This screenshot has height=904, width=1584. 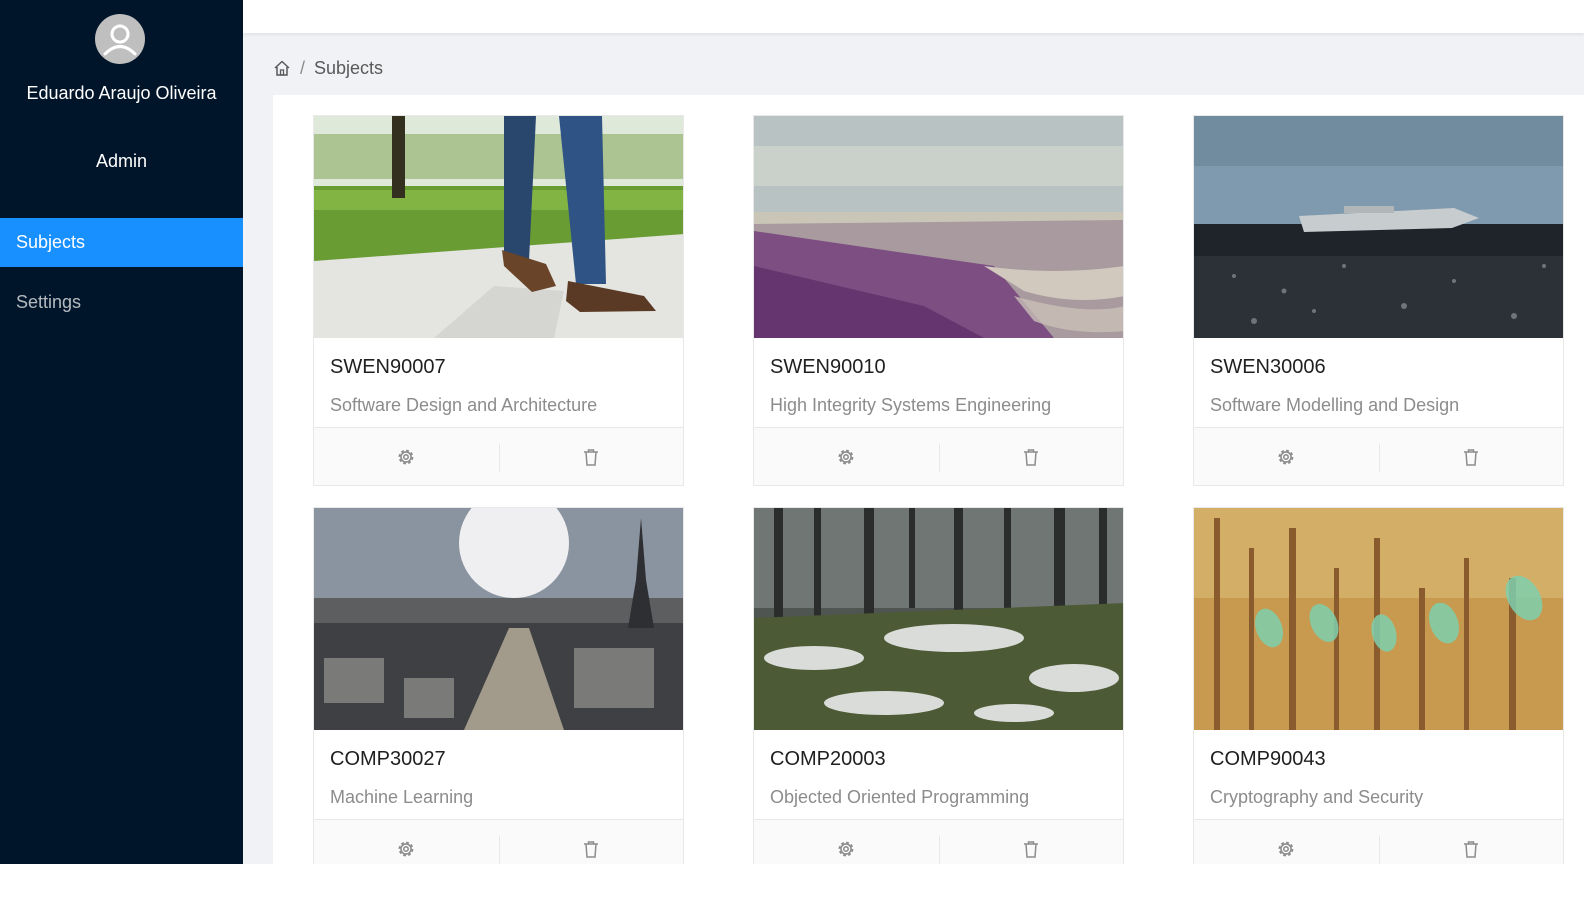 I want to click on subject-code: SWEN90007, so click(x=388, y=367).